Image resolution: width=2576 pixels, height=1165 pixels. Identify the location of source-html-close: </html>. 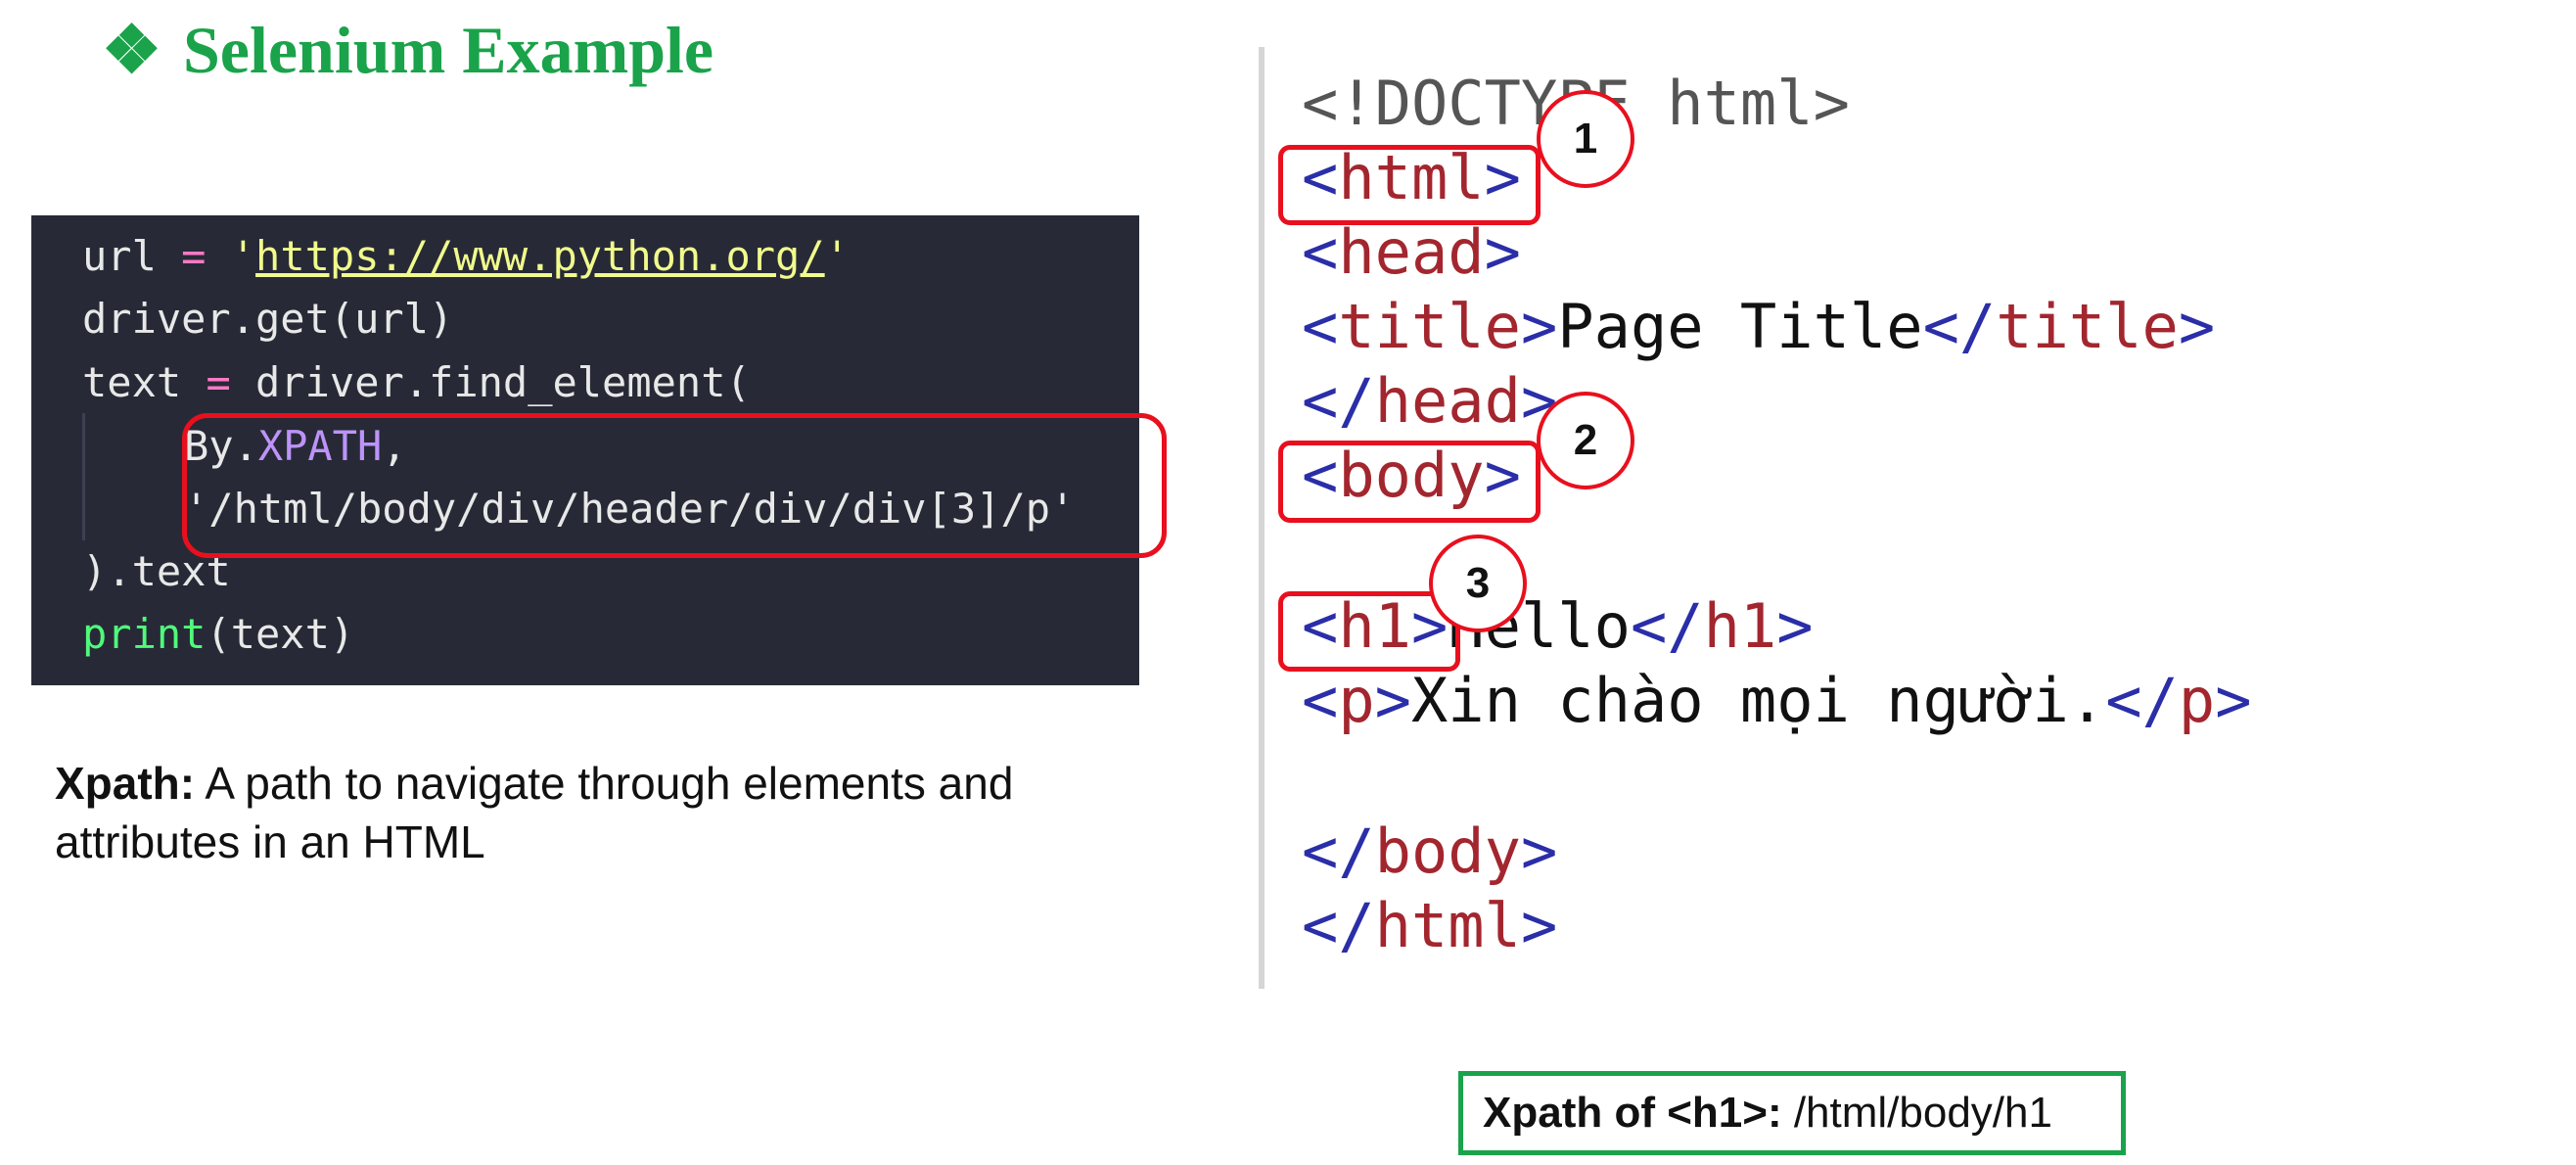
(1430, 925).